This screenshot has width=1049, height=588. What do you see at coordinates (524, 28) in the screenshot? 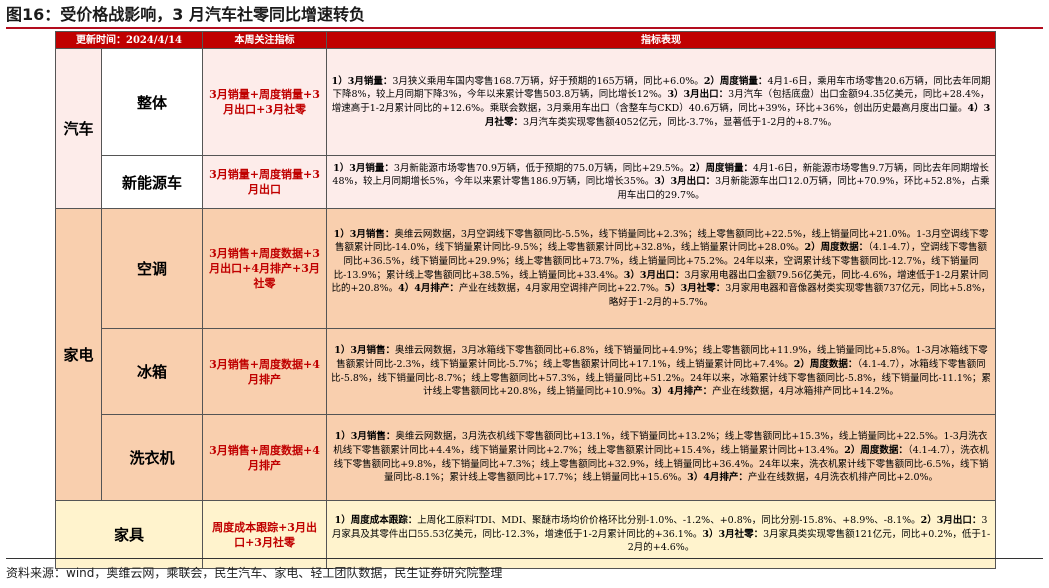
I see `title-underline` at bounding box center [524, 28].